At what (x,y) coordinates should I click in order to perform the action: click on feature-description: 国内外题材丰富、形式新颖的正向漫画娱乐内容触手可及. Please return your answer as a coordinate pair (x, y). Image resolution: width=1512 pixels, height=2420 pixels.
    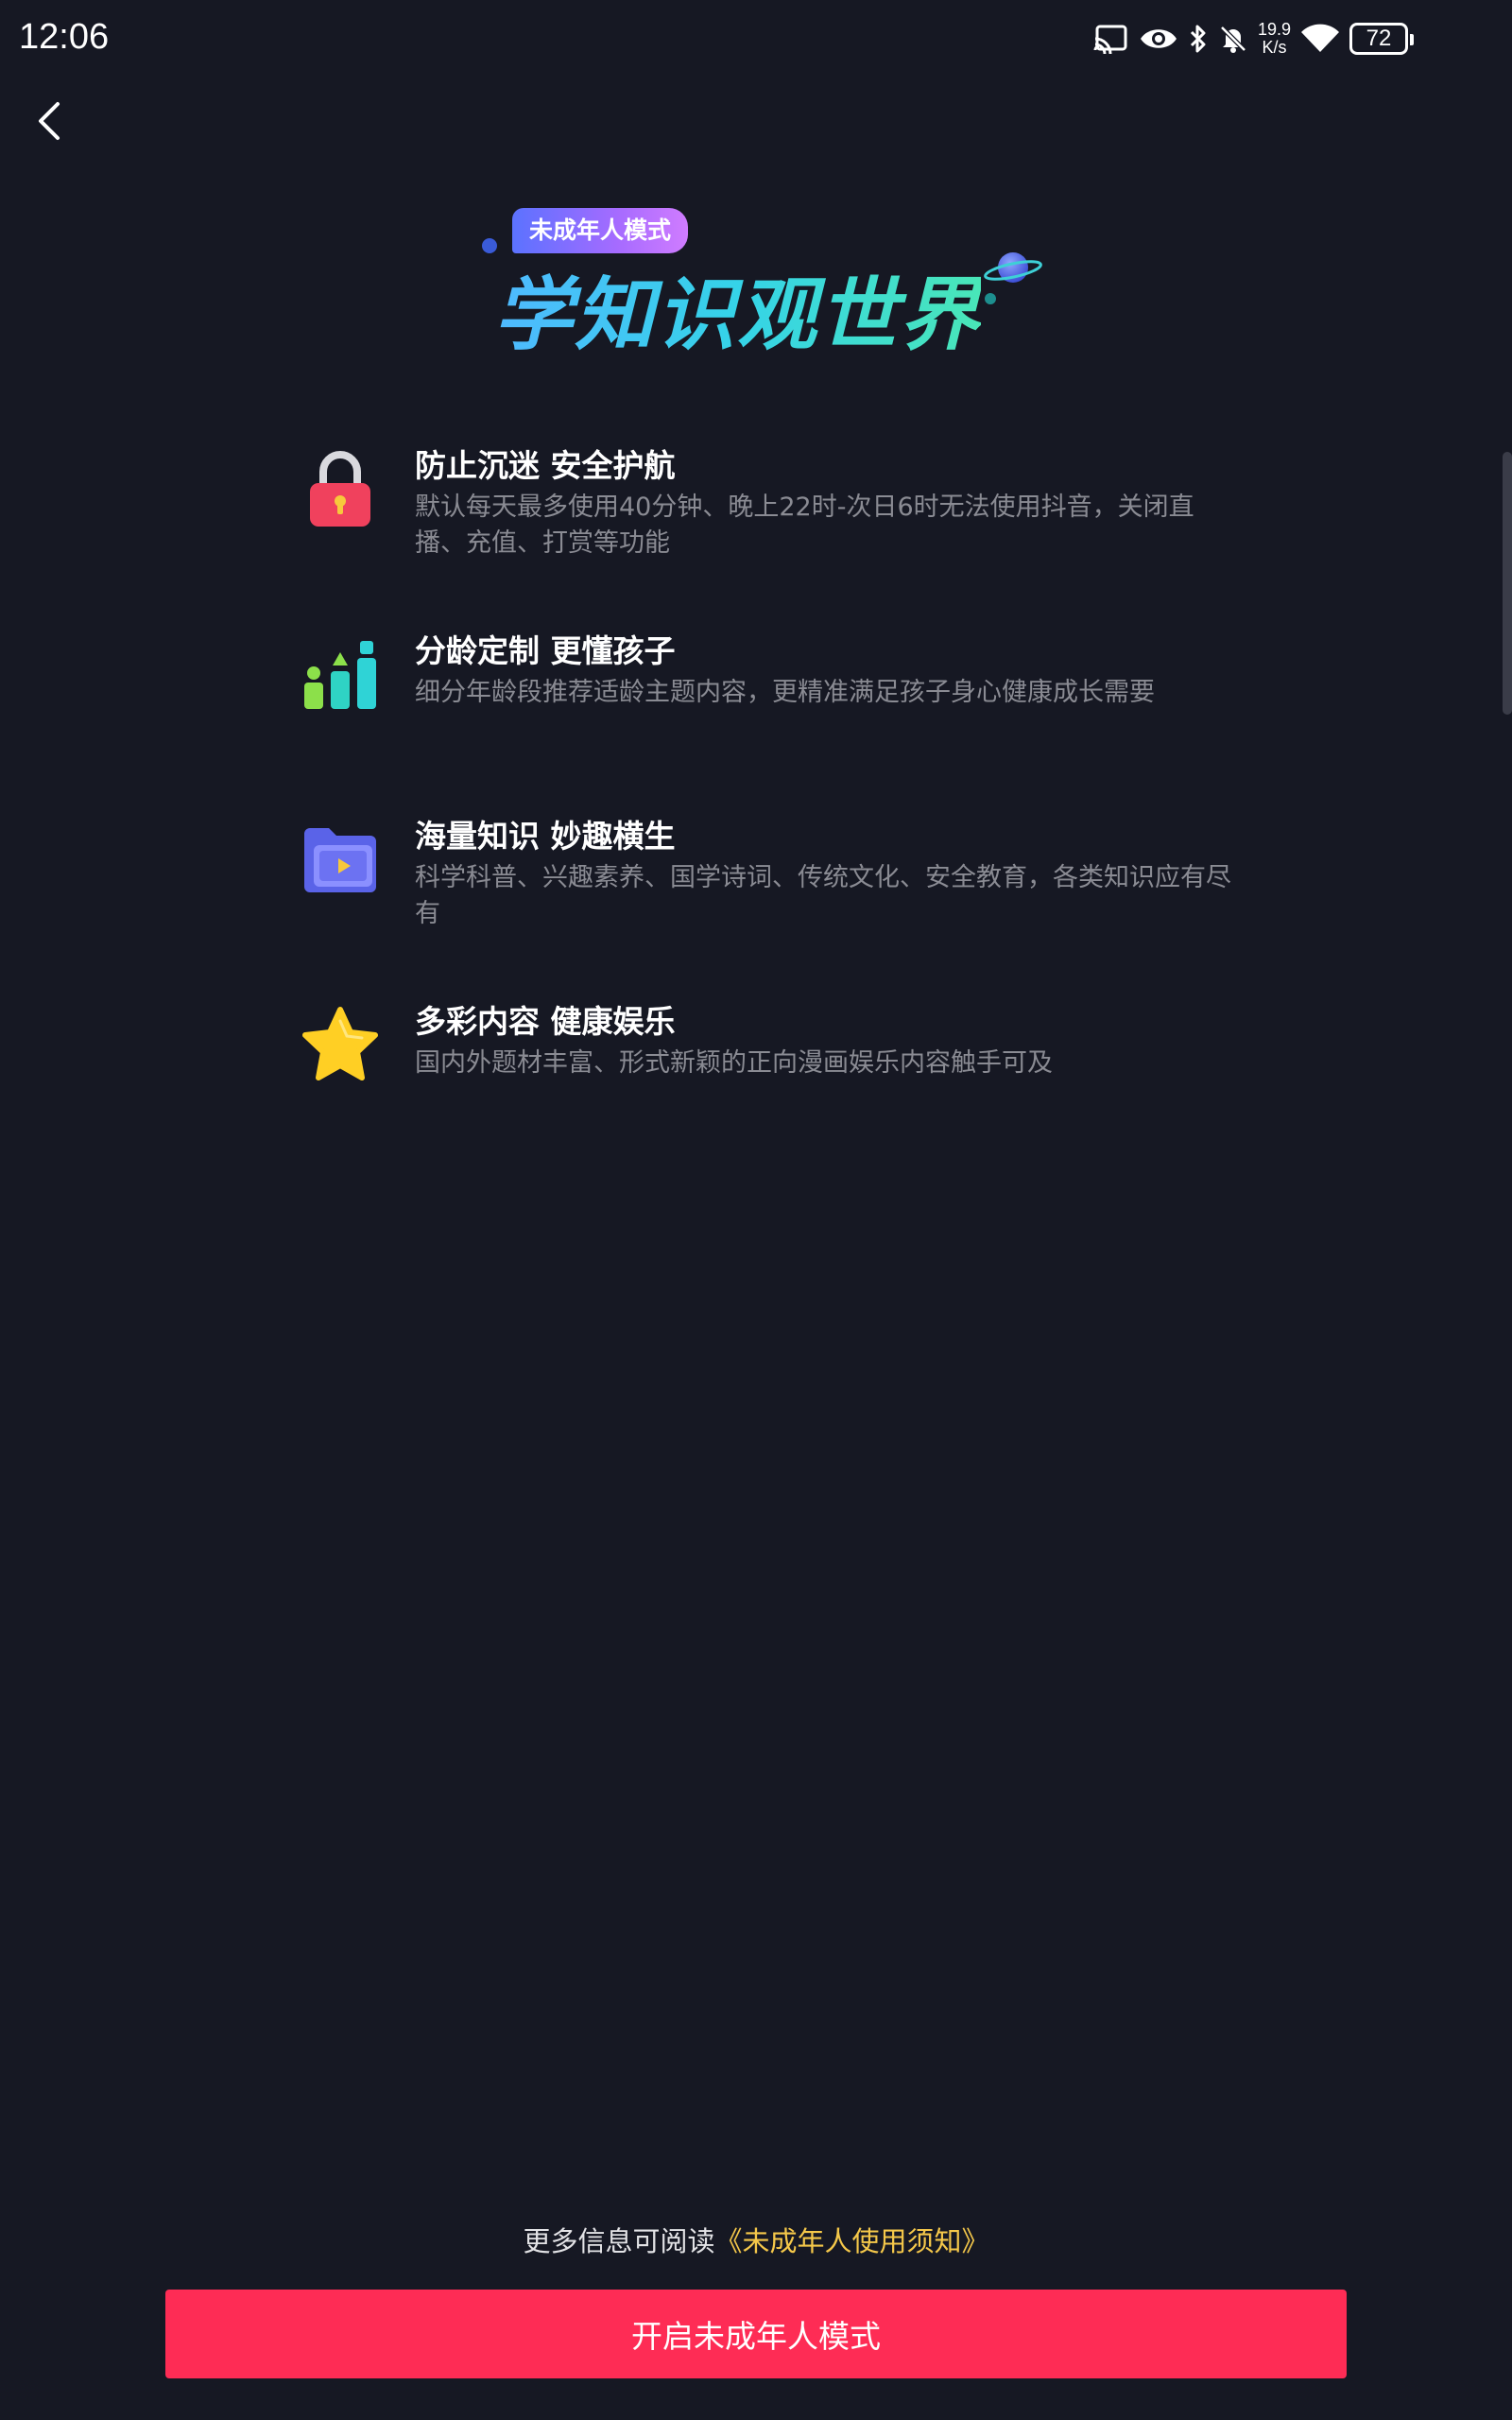
    Looking at the image, I should click on (734, 1063).